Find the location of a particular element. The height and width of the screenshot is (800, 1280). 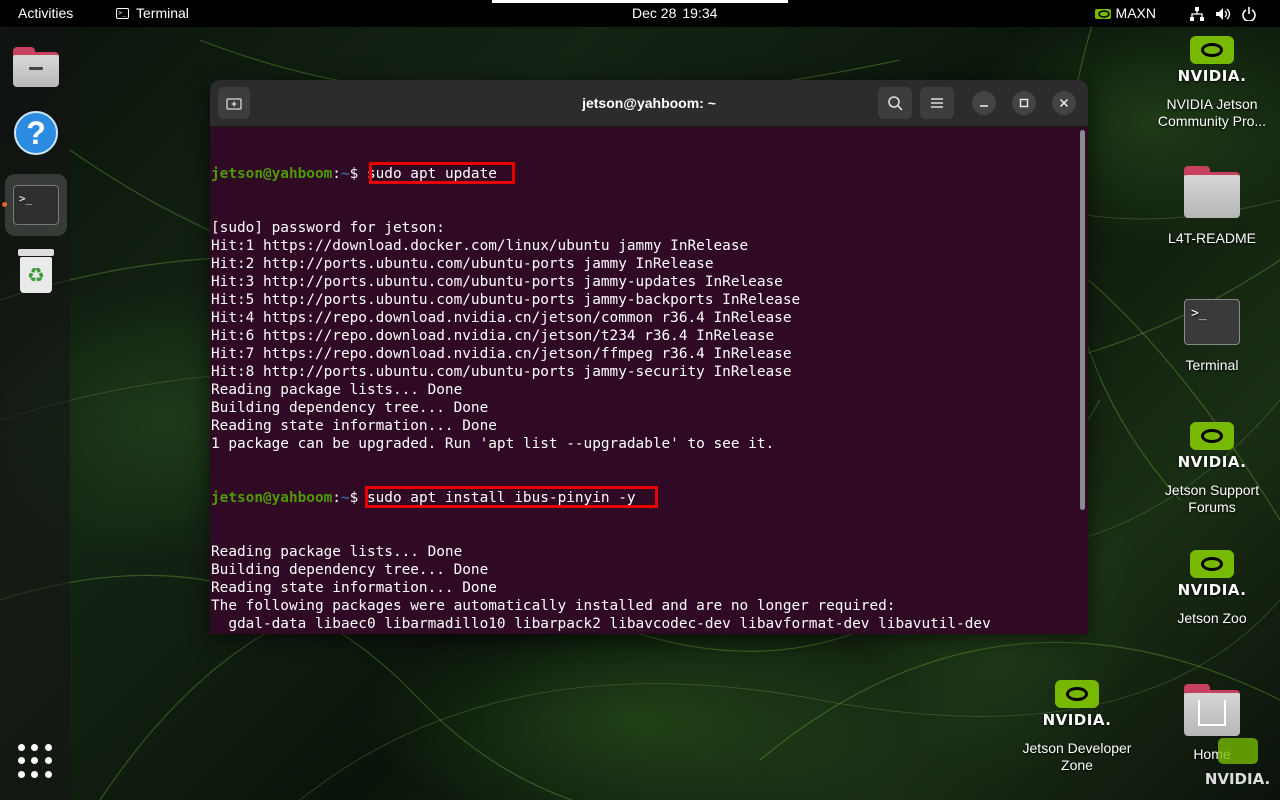

app-menu-label: Terminal is located at coordinates (162, 13).